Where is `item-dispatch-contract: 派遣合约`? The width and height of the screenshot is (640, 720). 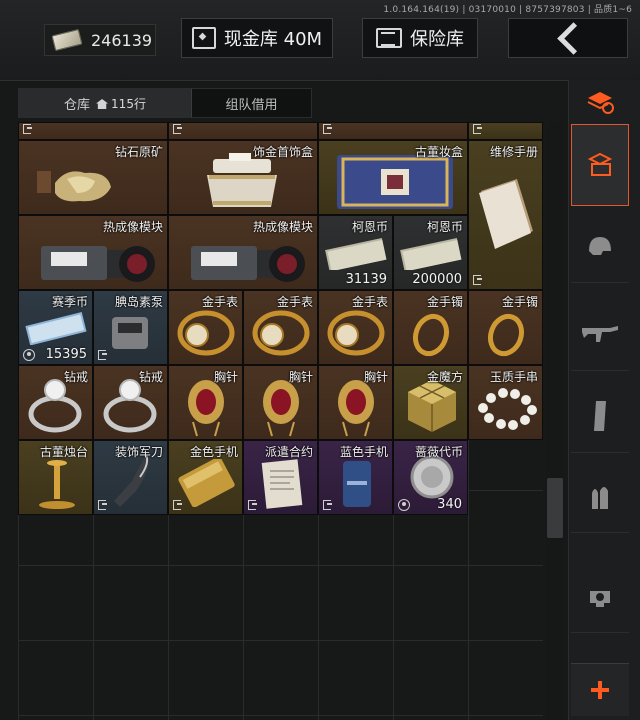 item-dispatch-contract: 派遣合约 is located at coordinates (280, 477).